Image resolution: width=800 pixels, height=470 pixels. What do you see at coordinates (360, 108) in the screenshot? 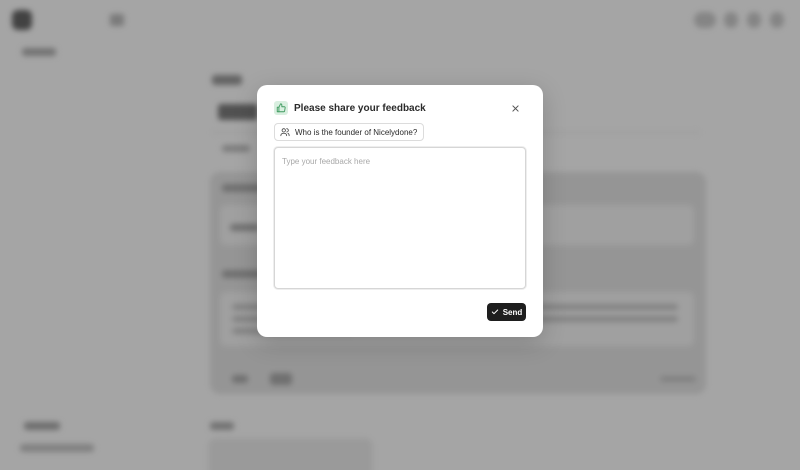
I see `dialog-title: Please share your feedback` at bounding box center [360, 108].